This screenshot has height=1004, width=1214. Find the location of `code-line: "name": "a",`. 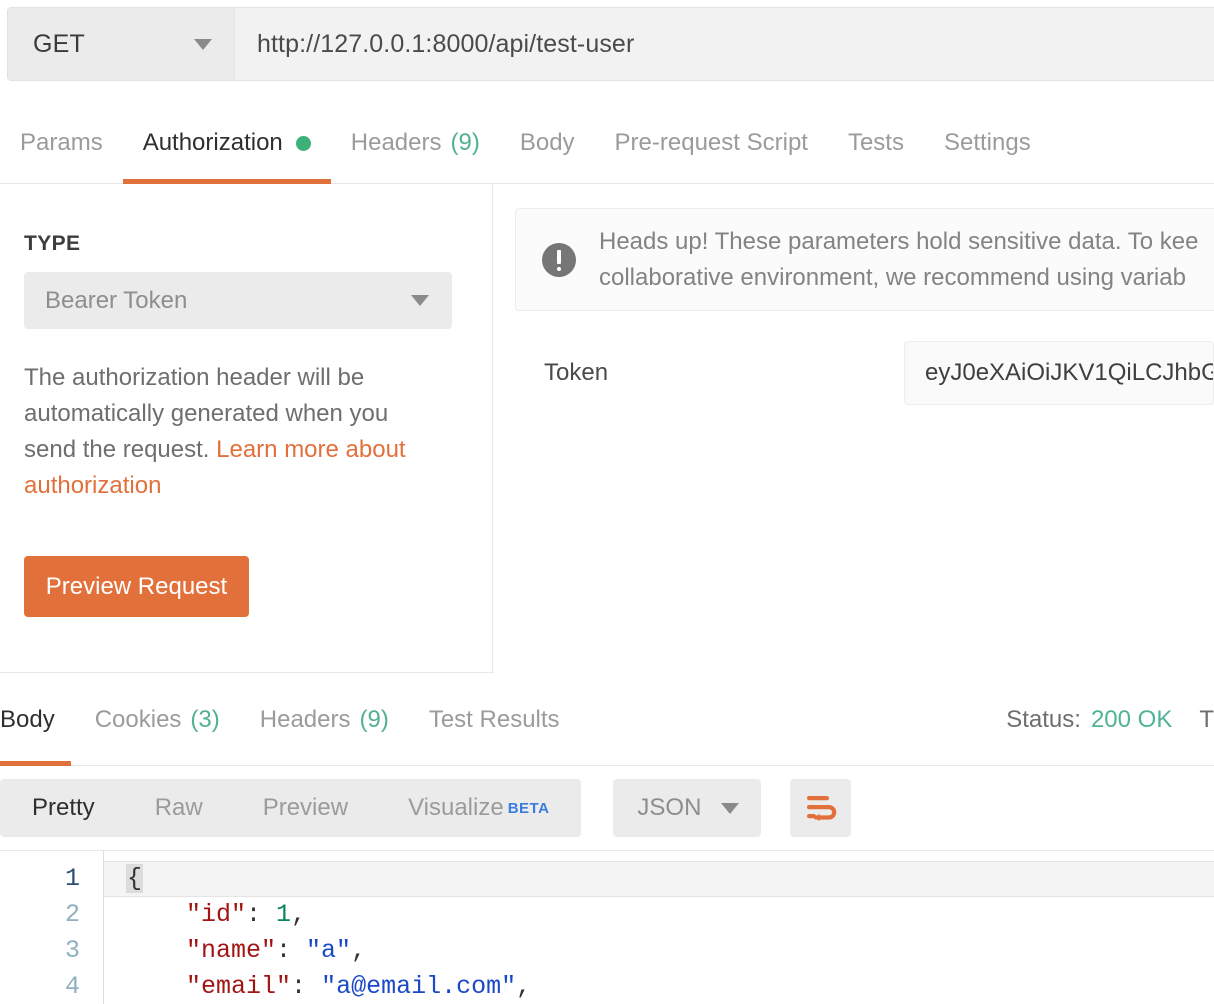

code-line: "name": "a", is located at coordinates (659, 951).